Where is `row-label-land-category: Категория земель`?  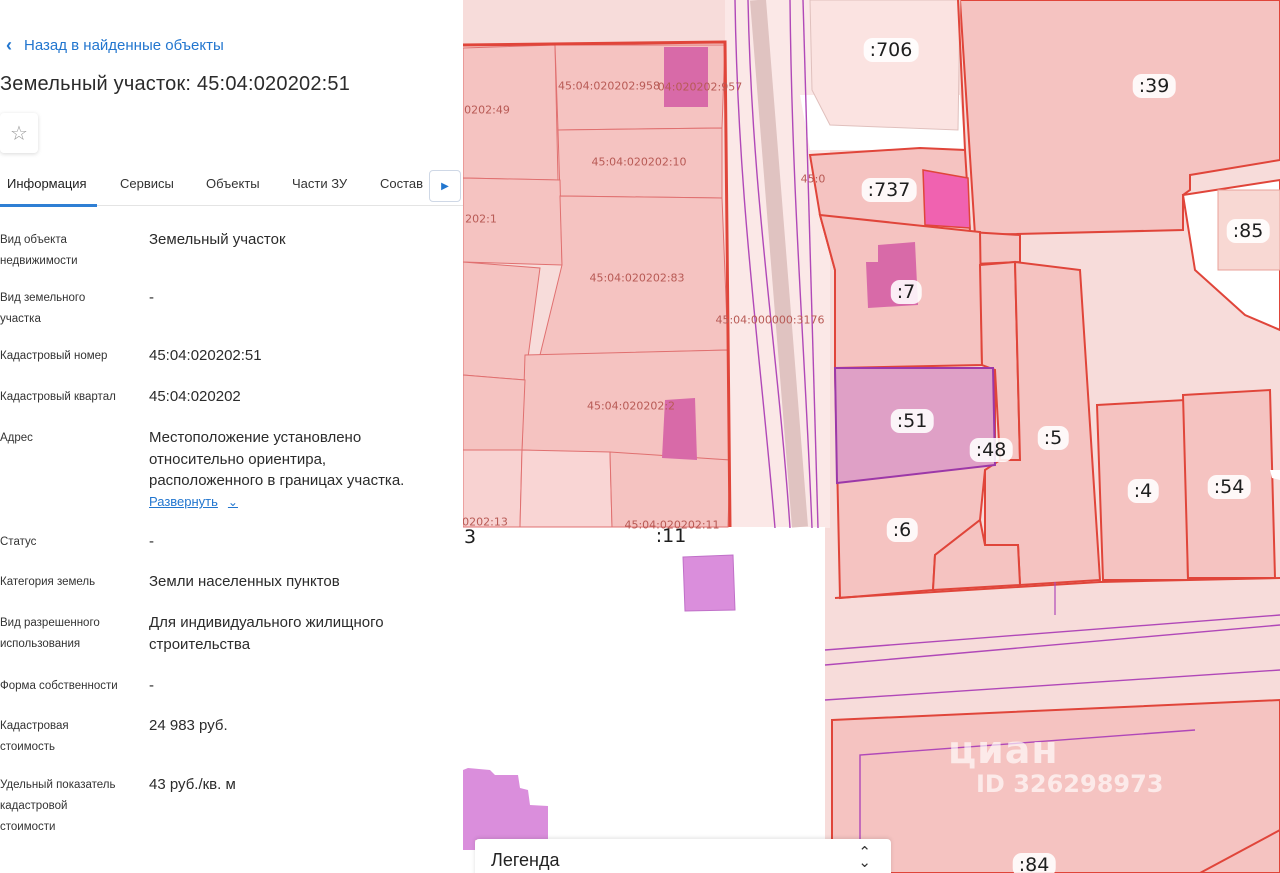
row-label-land-category: Категория земель is located at coordinates (48, 582).